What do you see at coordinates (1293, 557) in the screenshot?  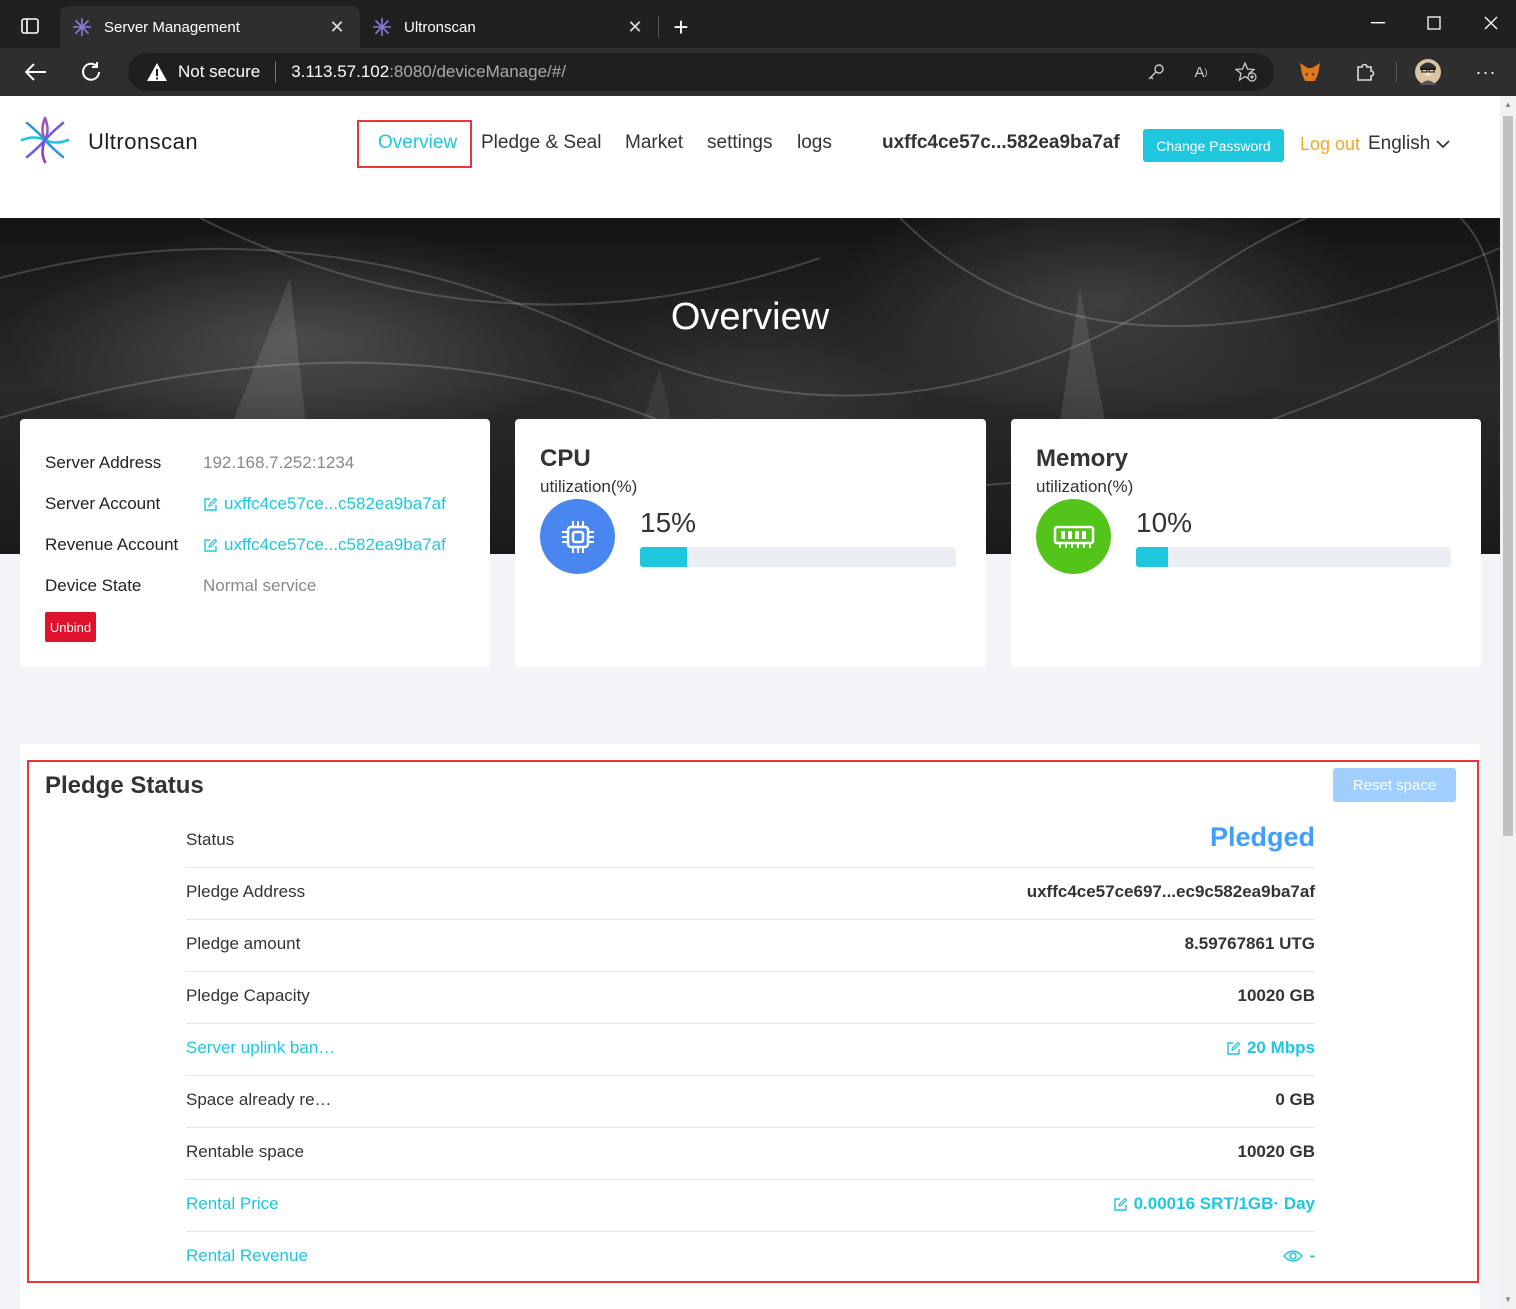 I see `memory-progress-bar` at bounding box center [1293, 557].